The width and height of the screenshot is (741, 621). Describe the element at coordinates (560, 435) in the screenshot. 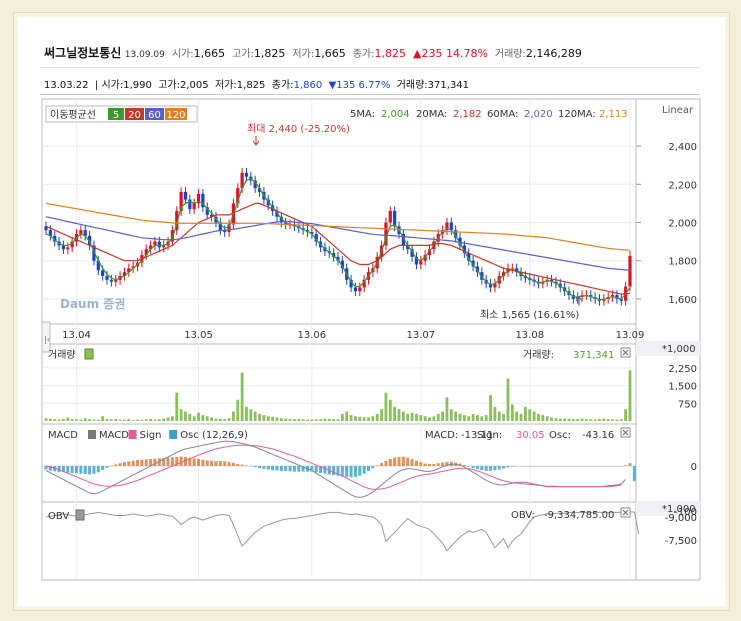

I see `osc-value-label: Osc:` at that location.